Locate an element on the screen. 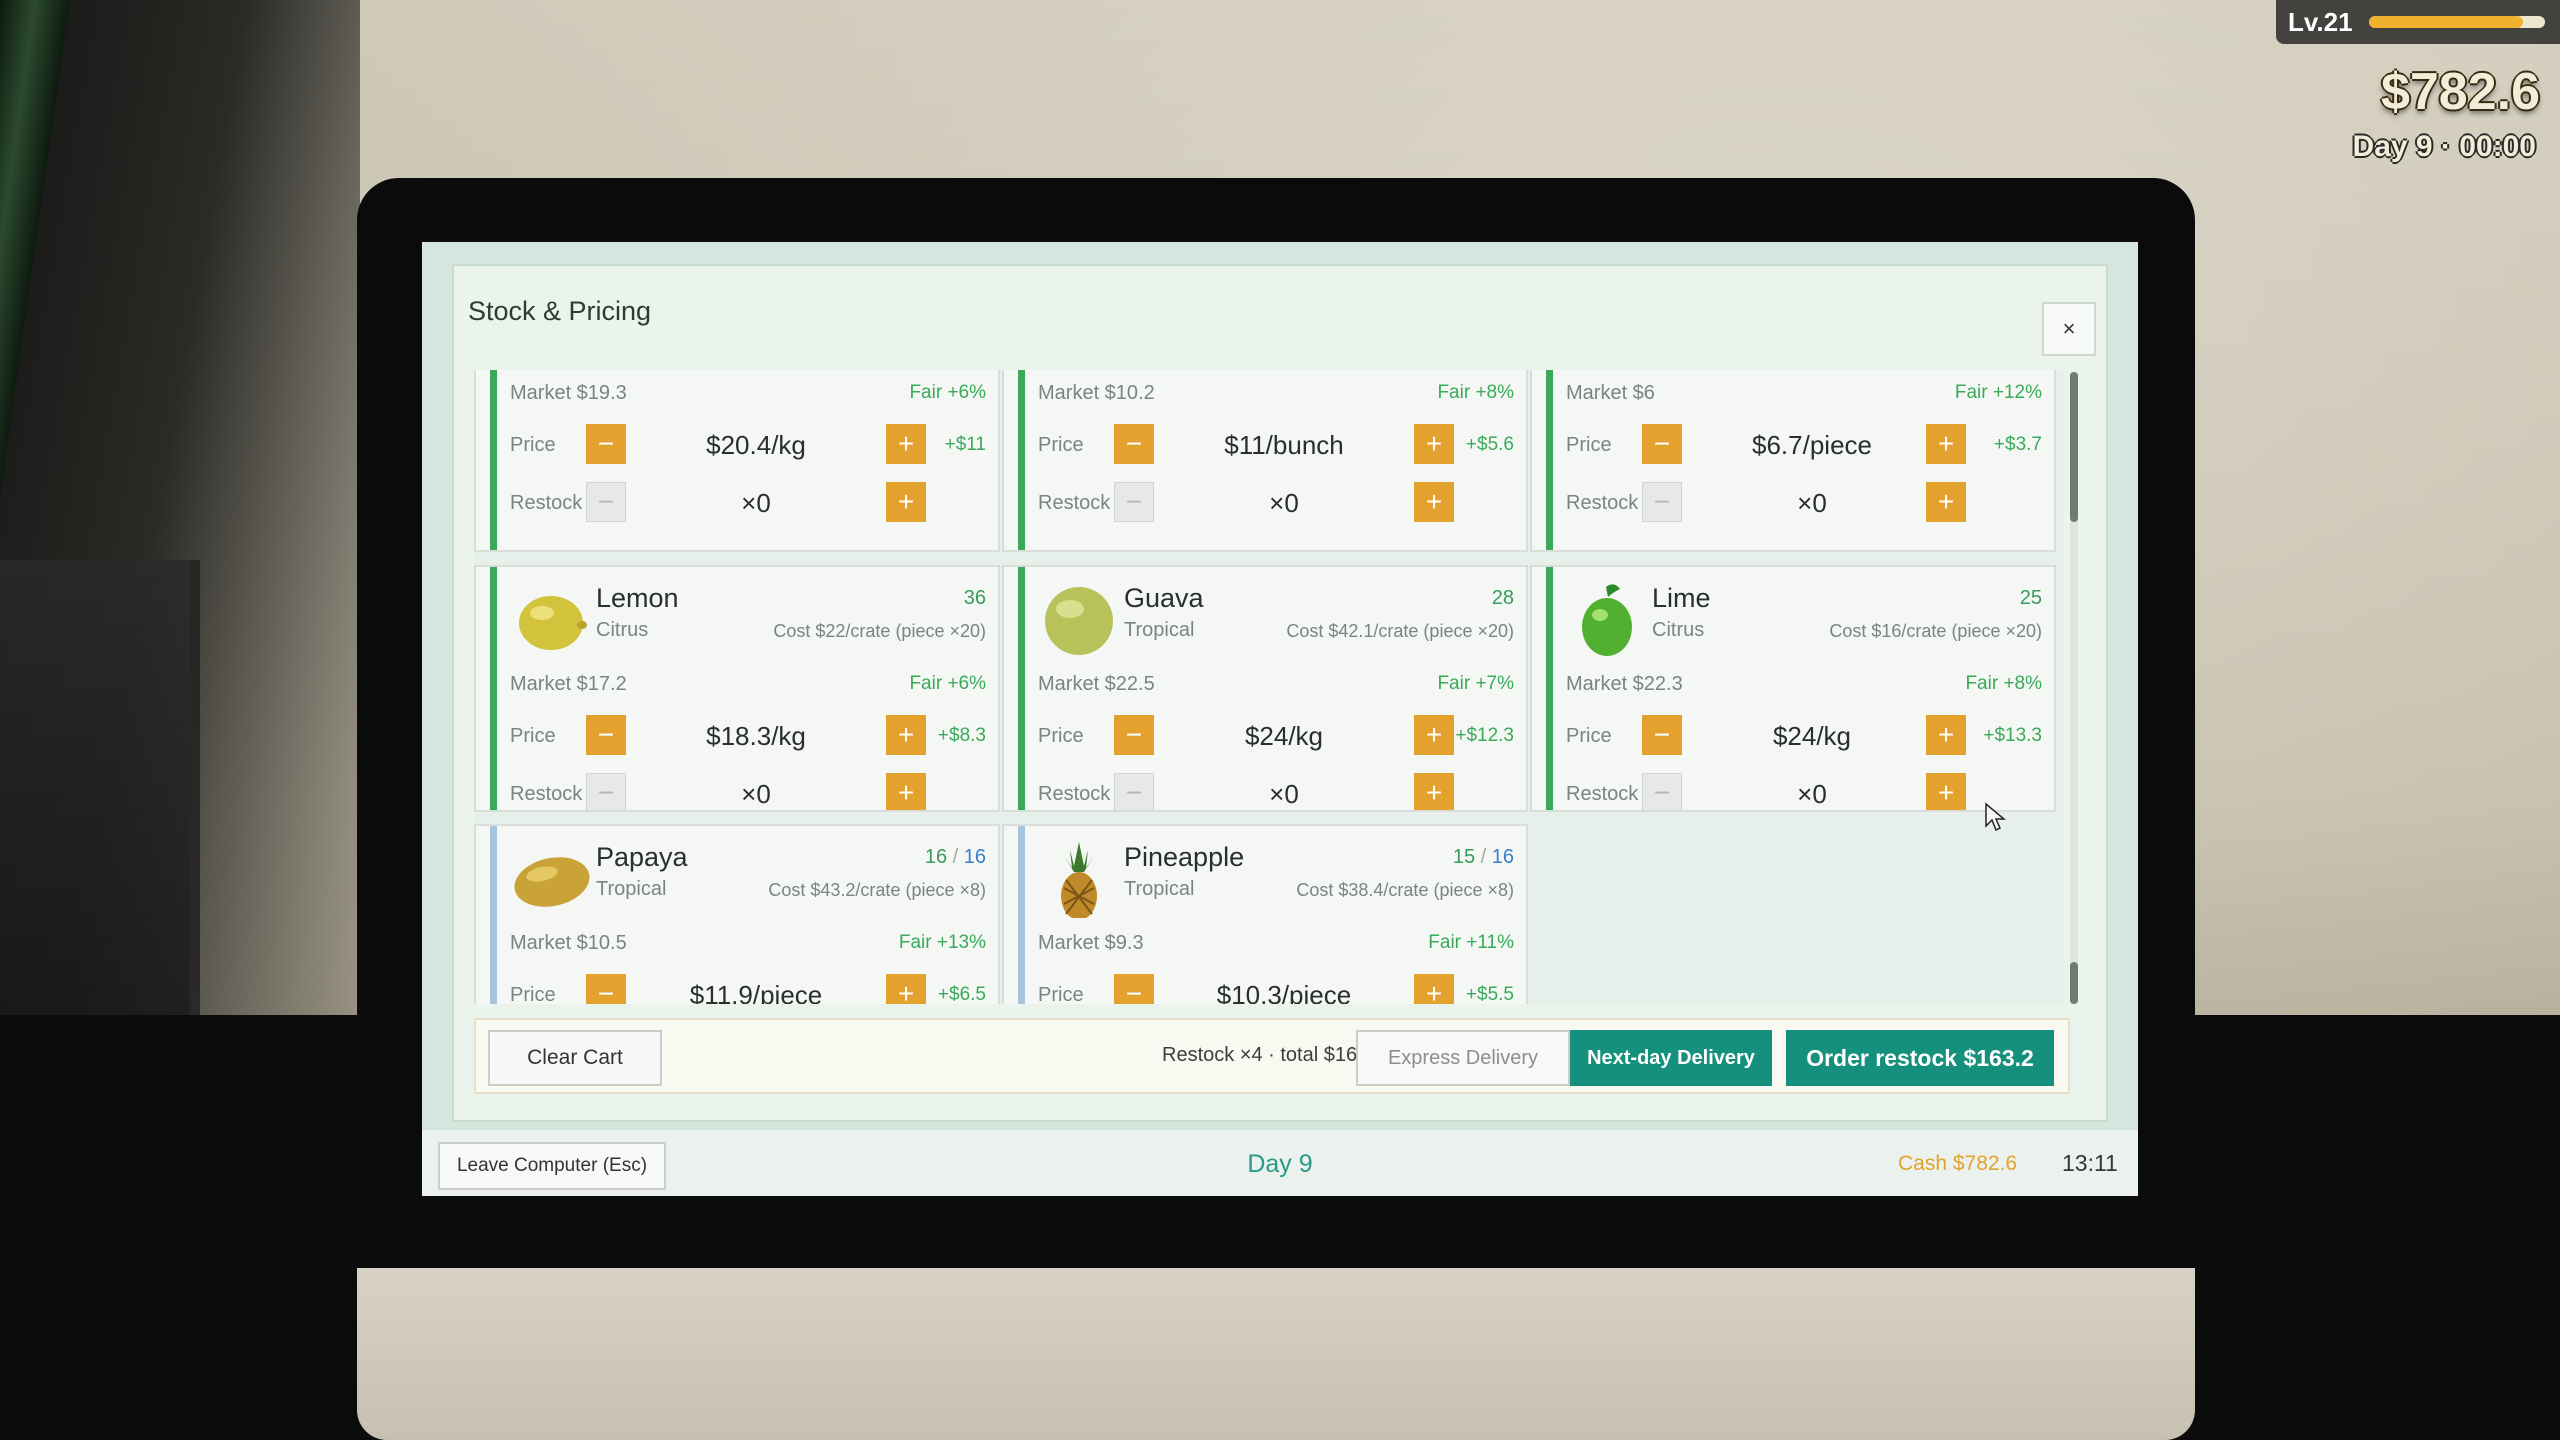 This screenshot has height=1440, width=2560. price-value: $10.3/piece is located at coordinates (1284, 992).